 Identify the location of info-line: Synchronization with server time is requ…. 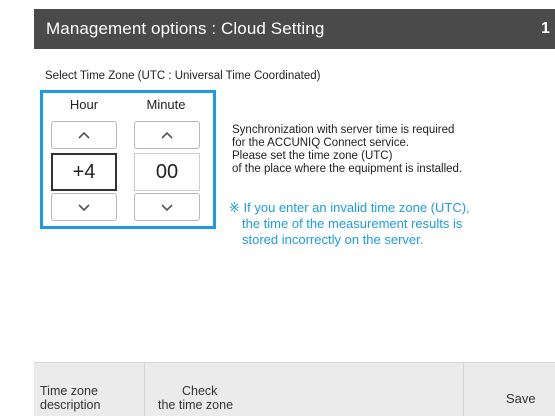
(343, 130).